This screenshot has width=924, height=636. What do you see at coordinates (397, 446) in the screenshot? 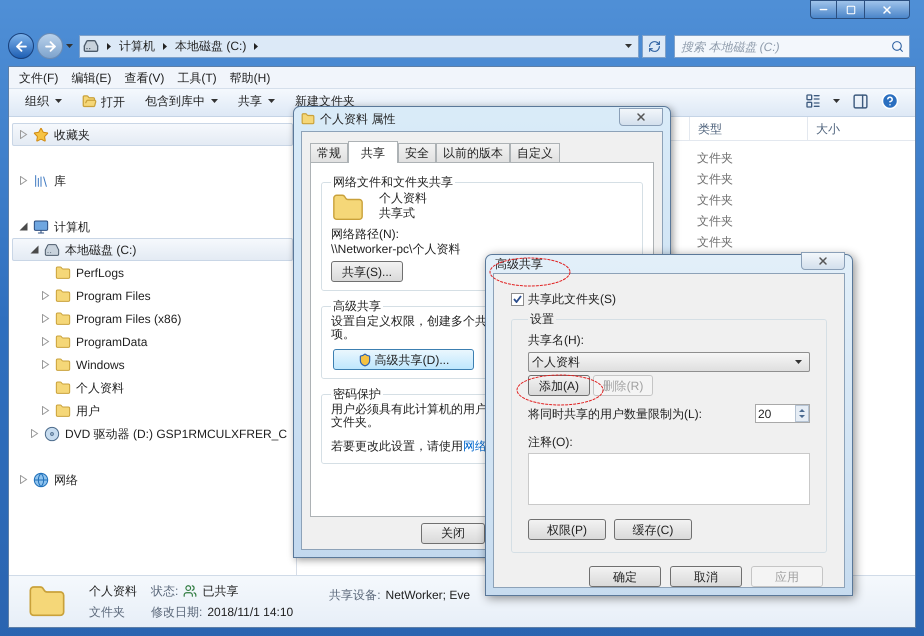
I see `description-text: 若要更改此设置，请使用` at bounding box center [397, 446].